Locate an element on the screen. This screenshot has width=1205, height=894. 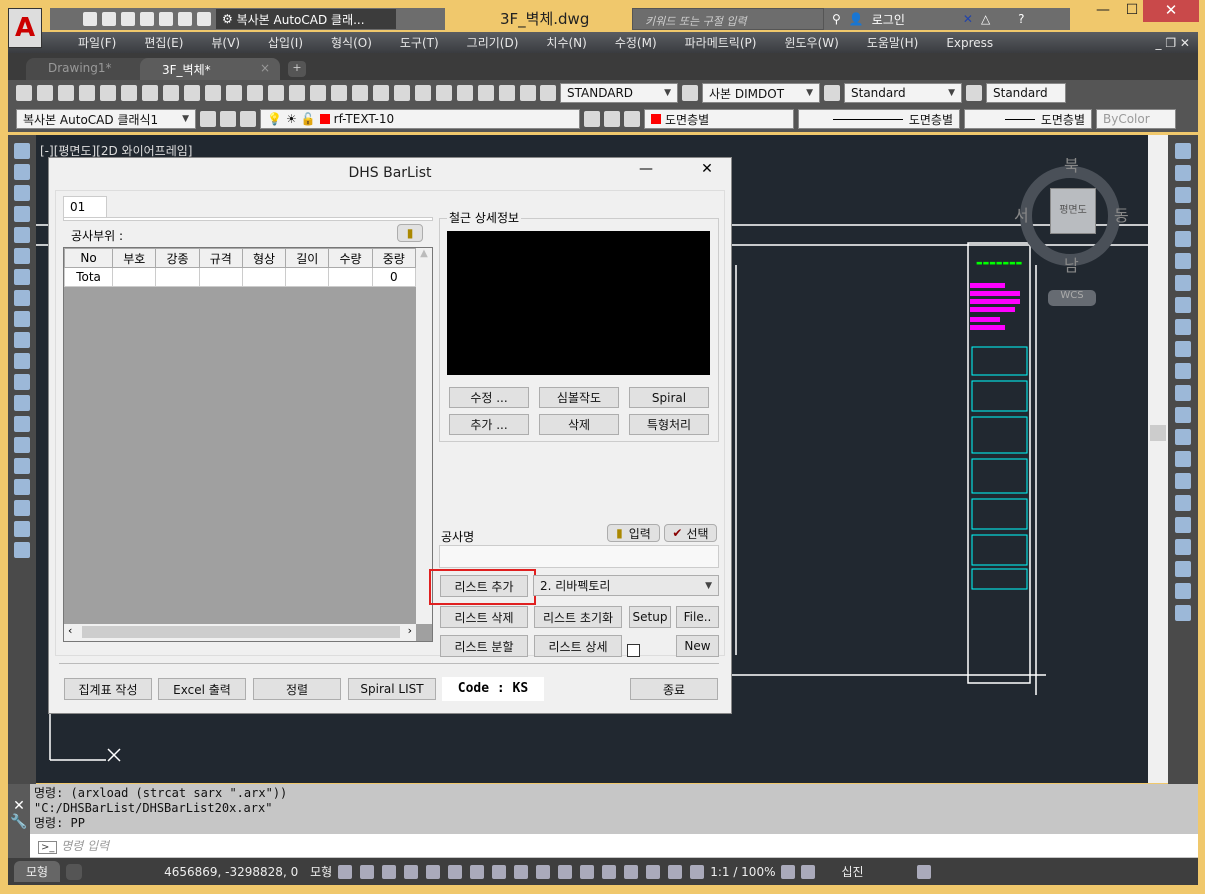
new-button: New is located at coordinates (697, 646).